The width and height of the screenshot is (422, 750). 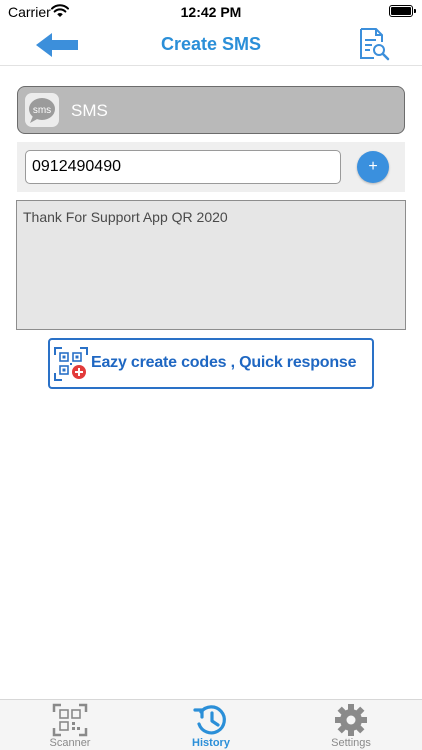 I want to click on promo-banner: Eazy create codes , Quick response, so click(x=211, y=363).